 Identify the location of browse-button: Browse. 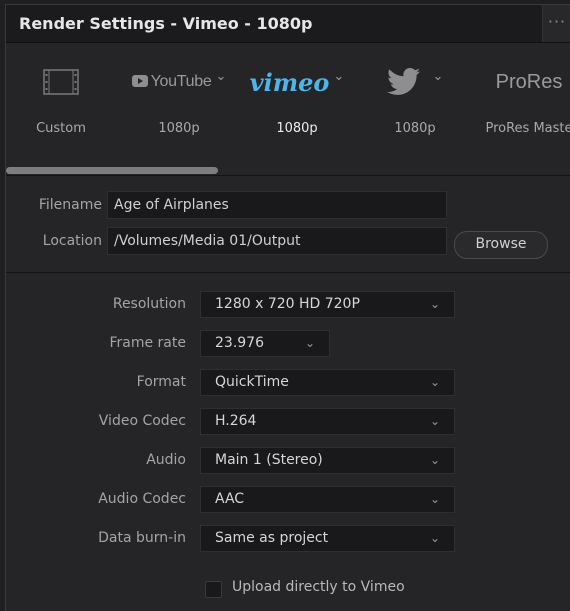
(501, 245).